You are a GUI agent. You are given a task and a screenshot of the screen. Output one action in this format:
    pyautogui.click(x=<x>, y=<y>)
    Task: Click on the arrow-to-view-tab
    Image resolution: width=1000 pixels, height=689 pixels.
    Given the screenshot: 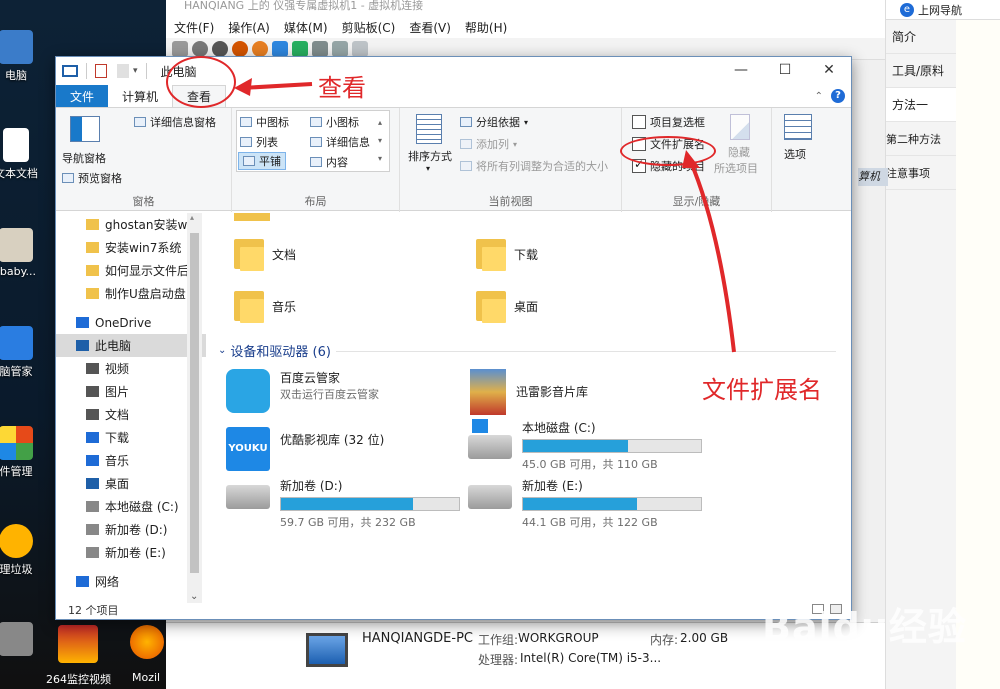 What is the action you would take?
    pyautogui.click(x=277, y=86)
    